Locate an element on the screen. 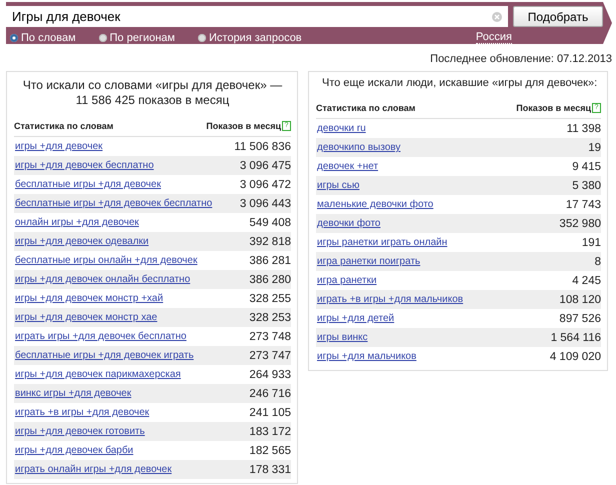 Image resolution: width=616 pixels, height=485 pixels. phrase-link: девочки фото is located at coordinates (348, 223).